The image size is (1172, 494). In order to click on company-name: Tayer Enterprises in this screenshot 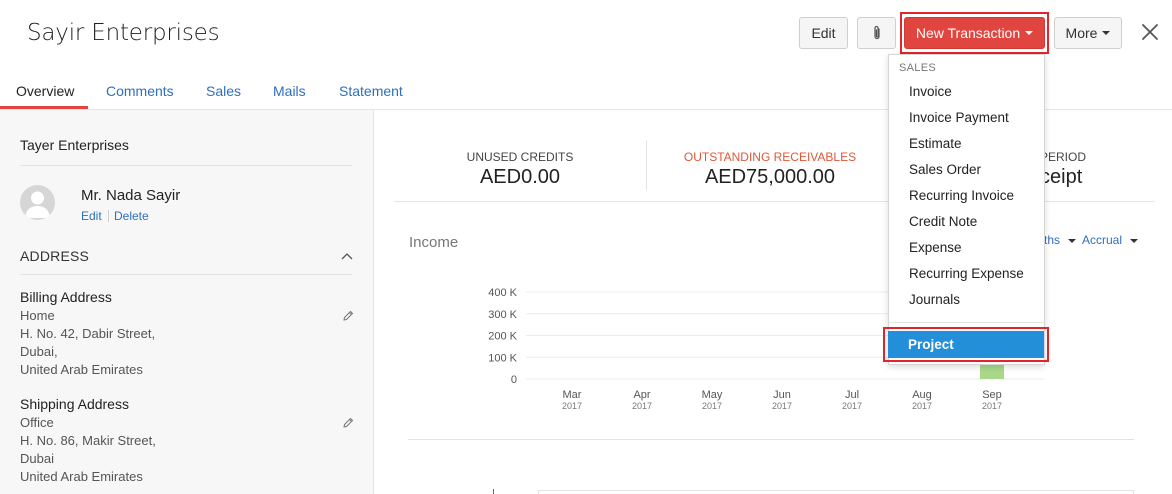, I will do `click(74, 145)`.